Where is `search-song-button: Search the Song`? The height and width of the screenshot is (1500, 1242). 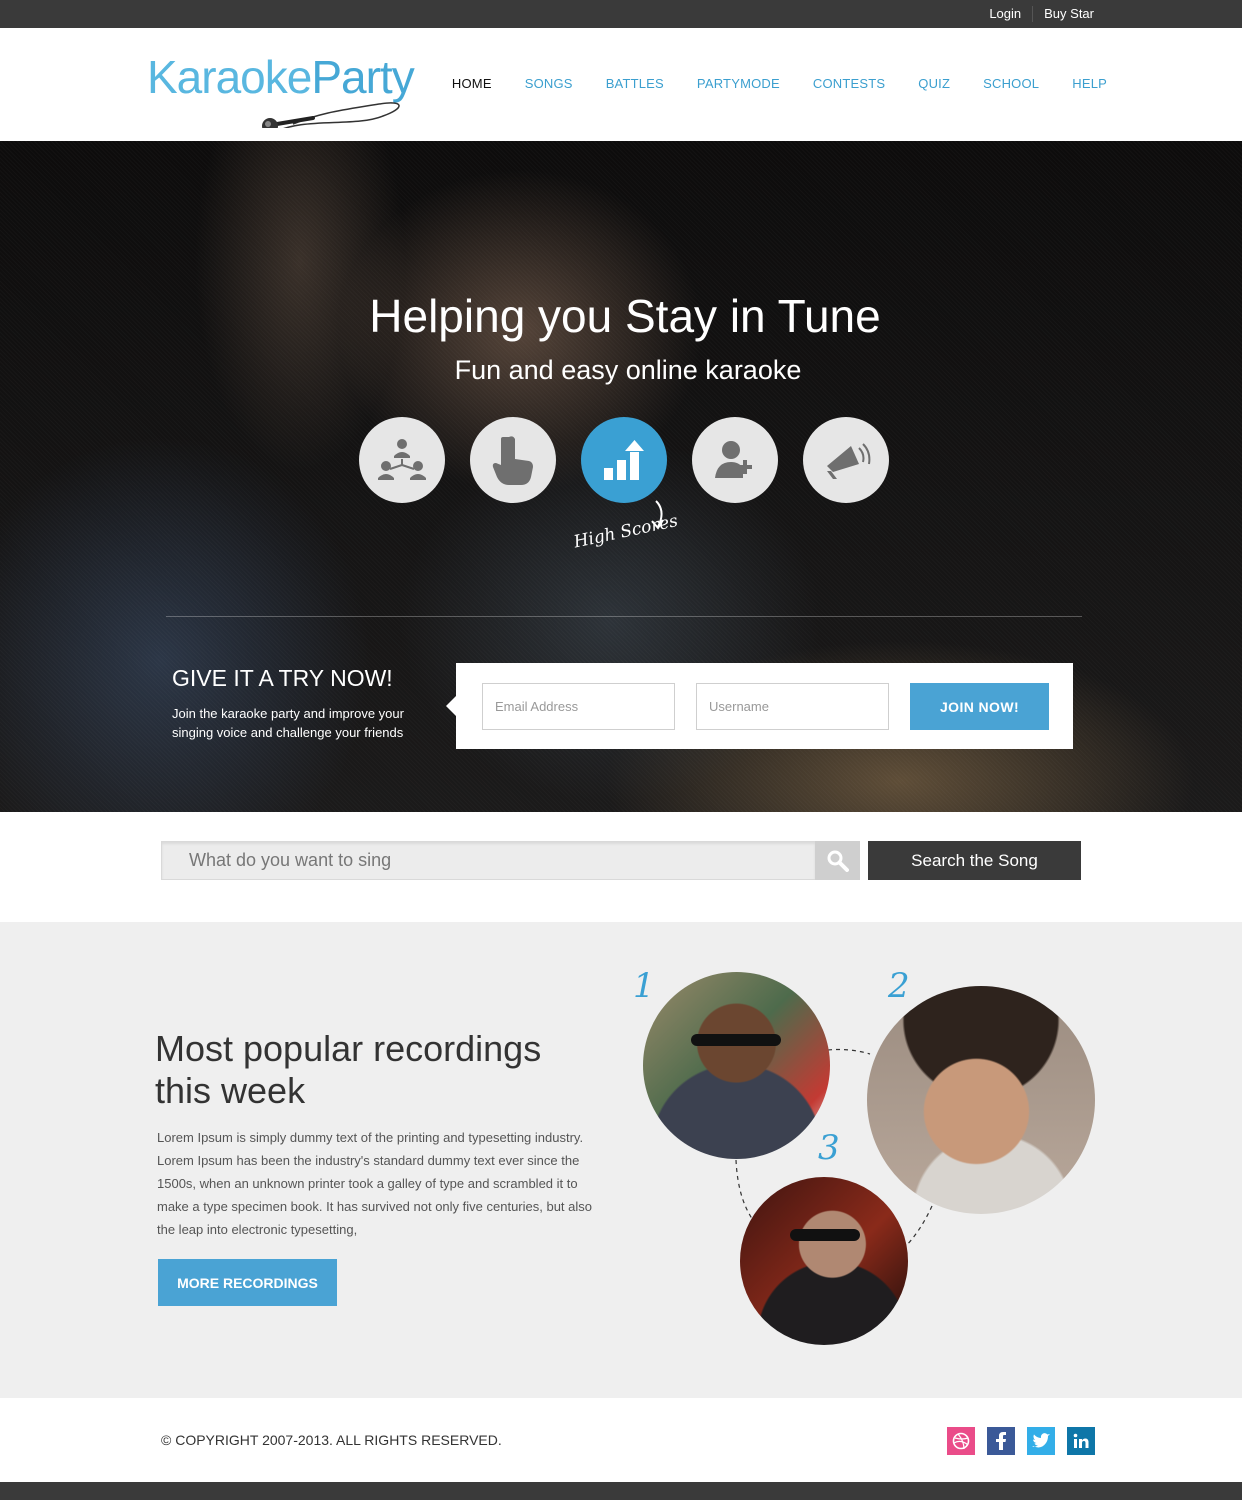 search-song-button: Search the Song is located at coordinates (974, 860).